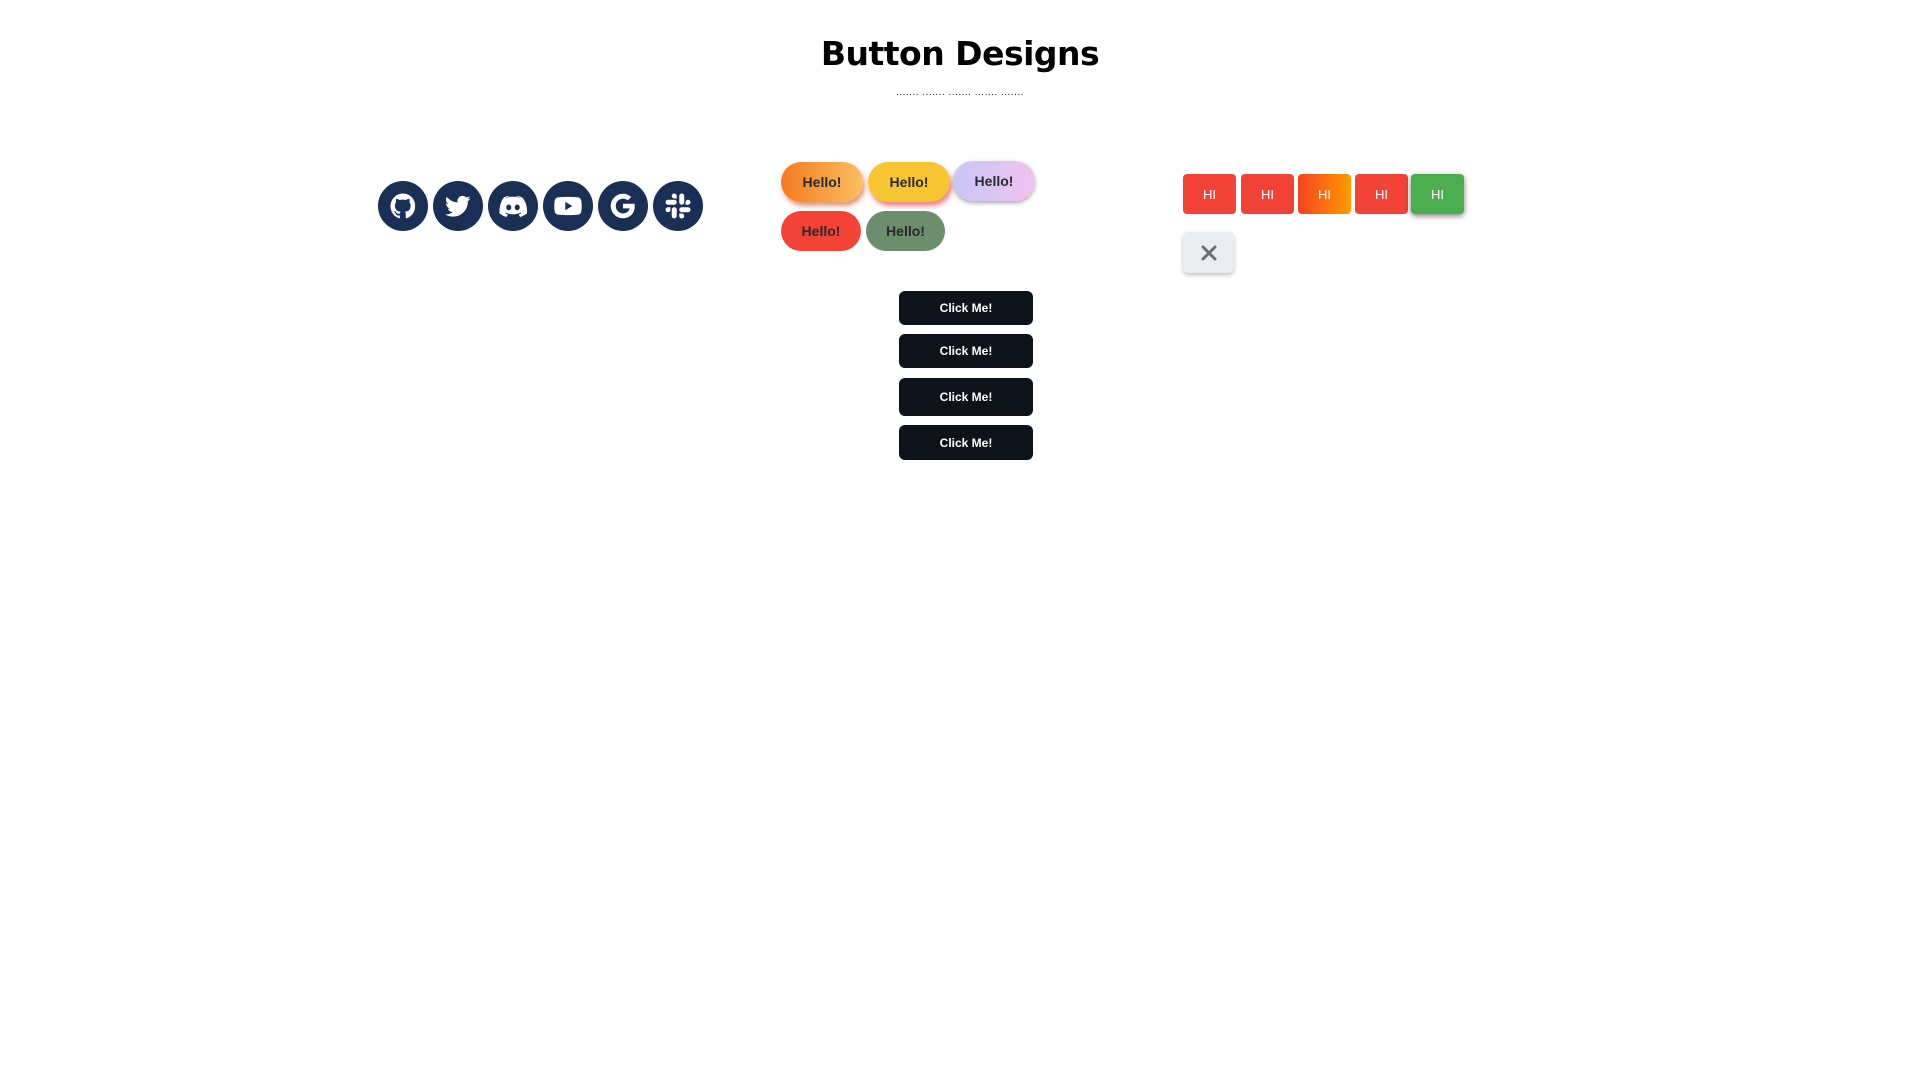  I want to click on github-button, so click(403, 206).